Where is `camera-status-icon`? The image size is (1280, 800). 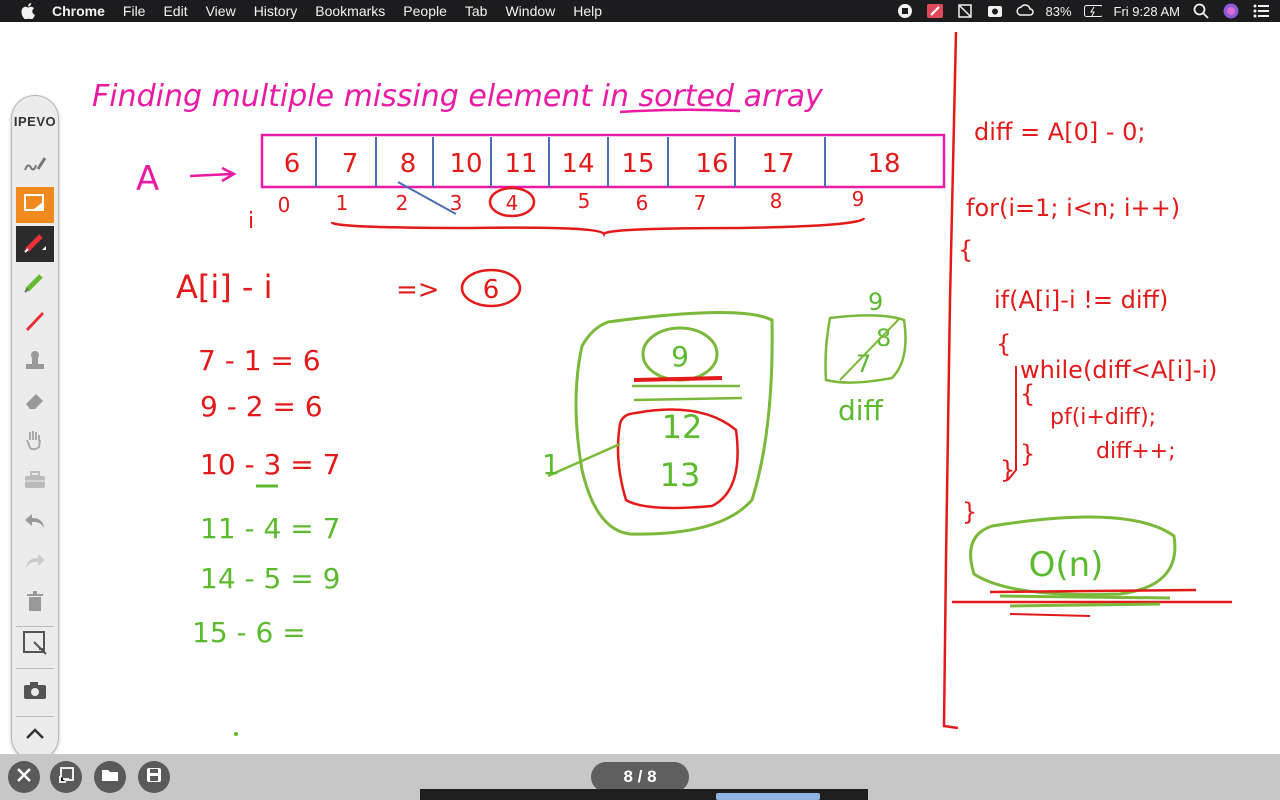 camera-status-icon is located at coordinates (995, 11).